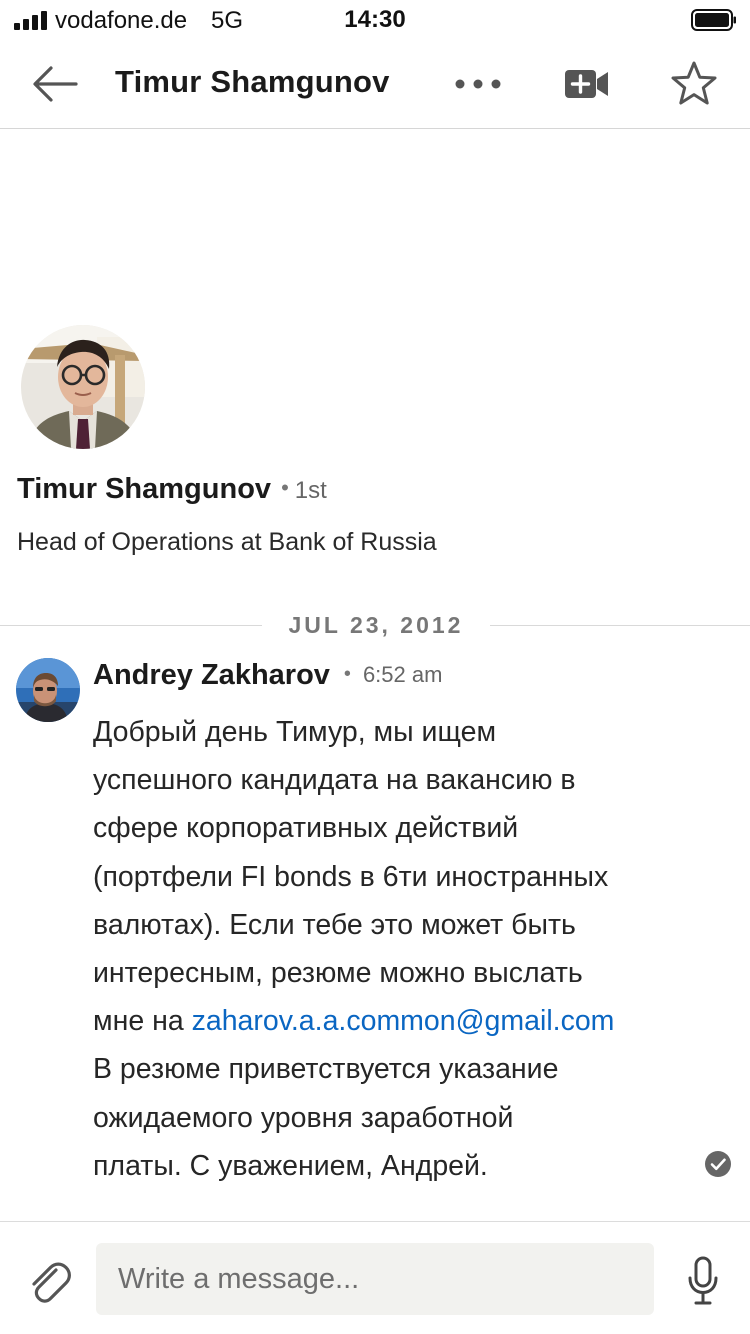 The height and width of the screenshot is (1334, 750). What do you see at coordinates (310, 490) in the screenshot?
I see `connection-degree: 1st` at bounding box center [310, 490].